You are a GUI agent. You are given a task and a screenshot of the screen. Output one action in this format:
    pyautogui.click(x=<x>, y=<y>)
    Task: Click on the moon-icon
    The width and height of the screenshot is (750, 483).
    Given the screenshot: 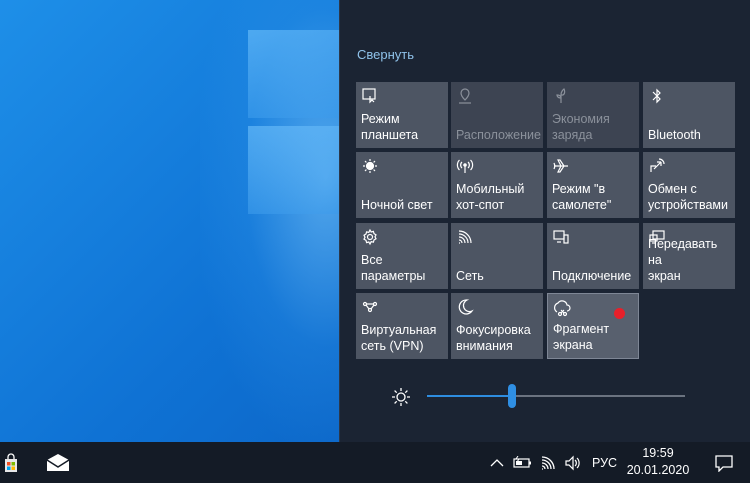 What is the action you would take?
    pyautogui.click(x=465, y=307)
    